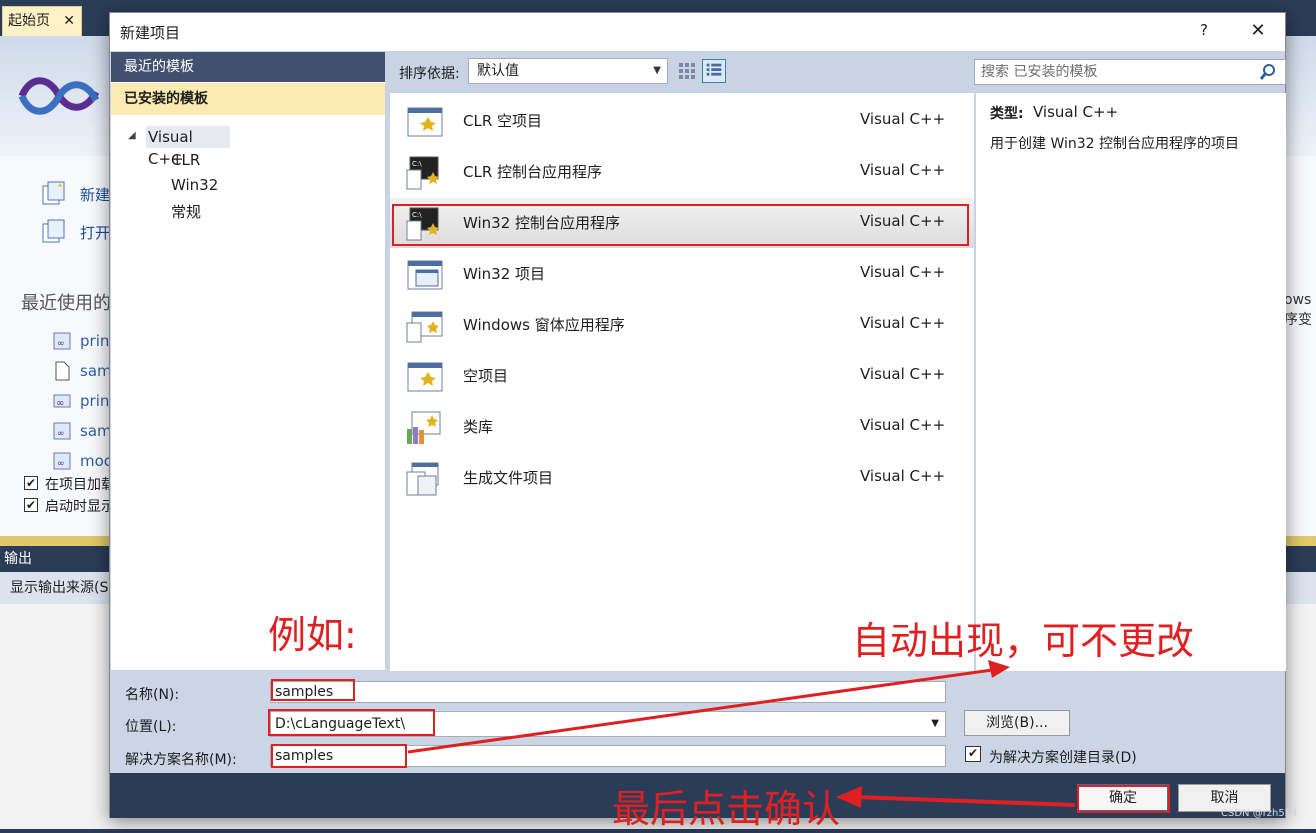 Image resolution: width=1316 pixels, height=833 pixels. What do you see at coordinates (1298, 300) in the screenshot?
I see `right-text-line: ows` at bounding box center [1298, 300].